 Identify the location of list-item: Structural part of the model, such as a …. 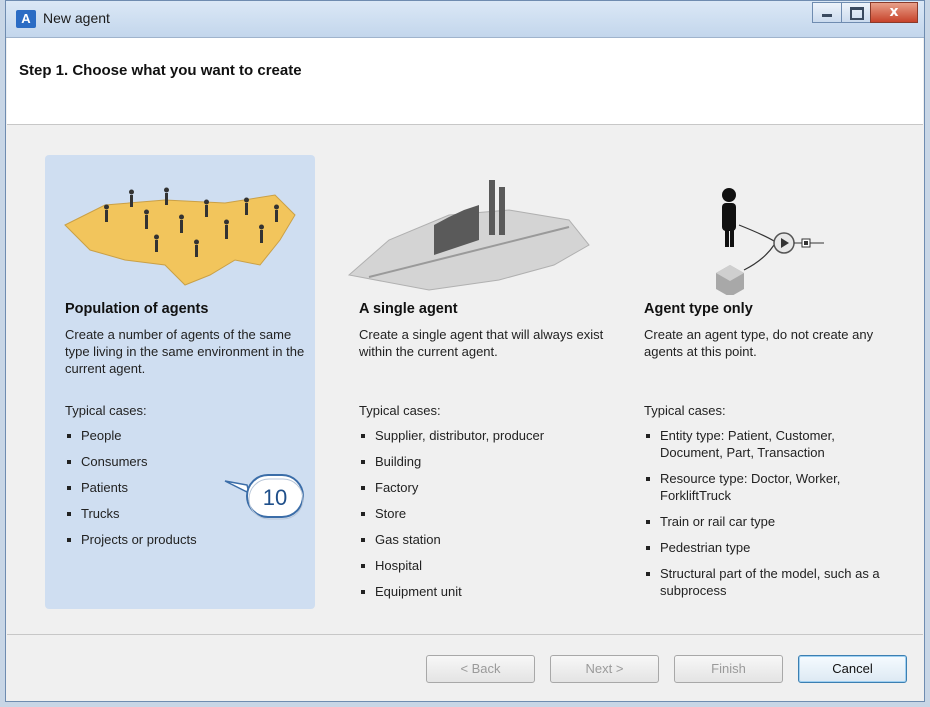
(773, 582).